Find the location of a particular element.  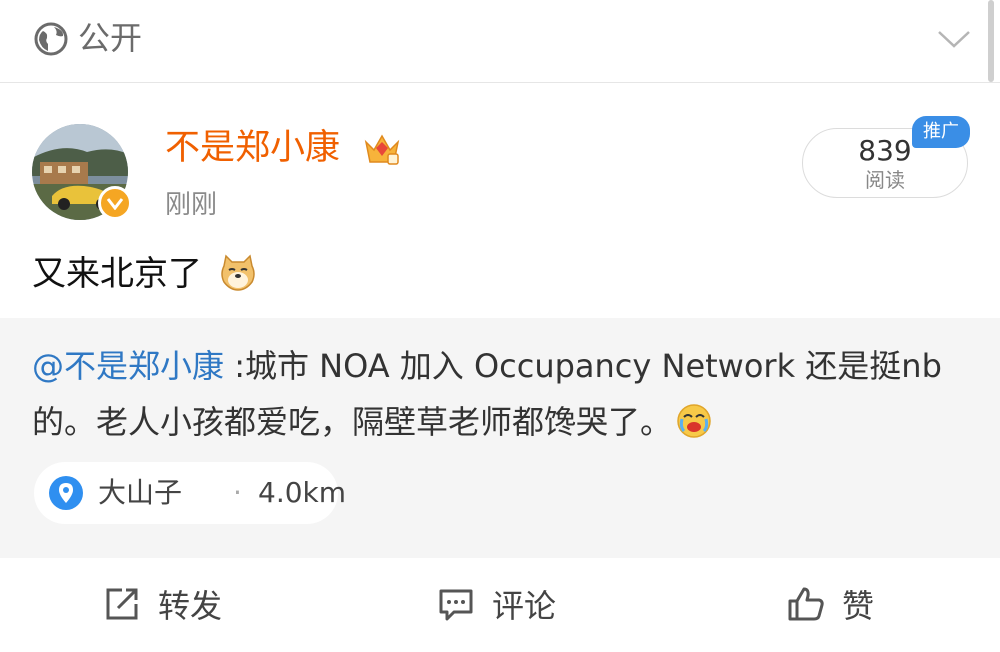

forward-button: 转发 is located at coordinates (162, 604).